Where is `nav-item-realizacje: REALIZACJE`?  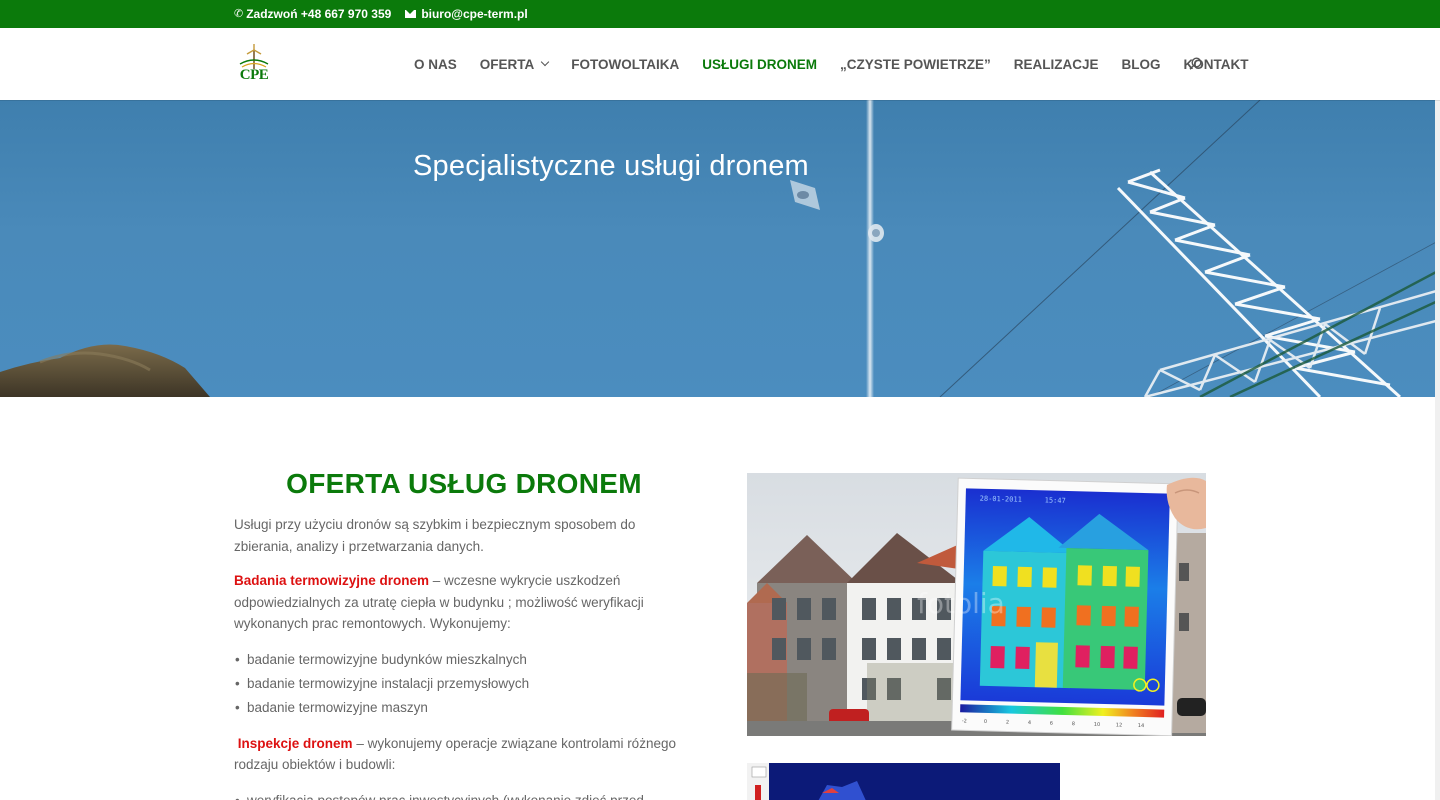
nav-item-realizacje: REALIZACJE is located at coordinates (1056, 64).